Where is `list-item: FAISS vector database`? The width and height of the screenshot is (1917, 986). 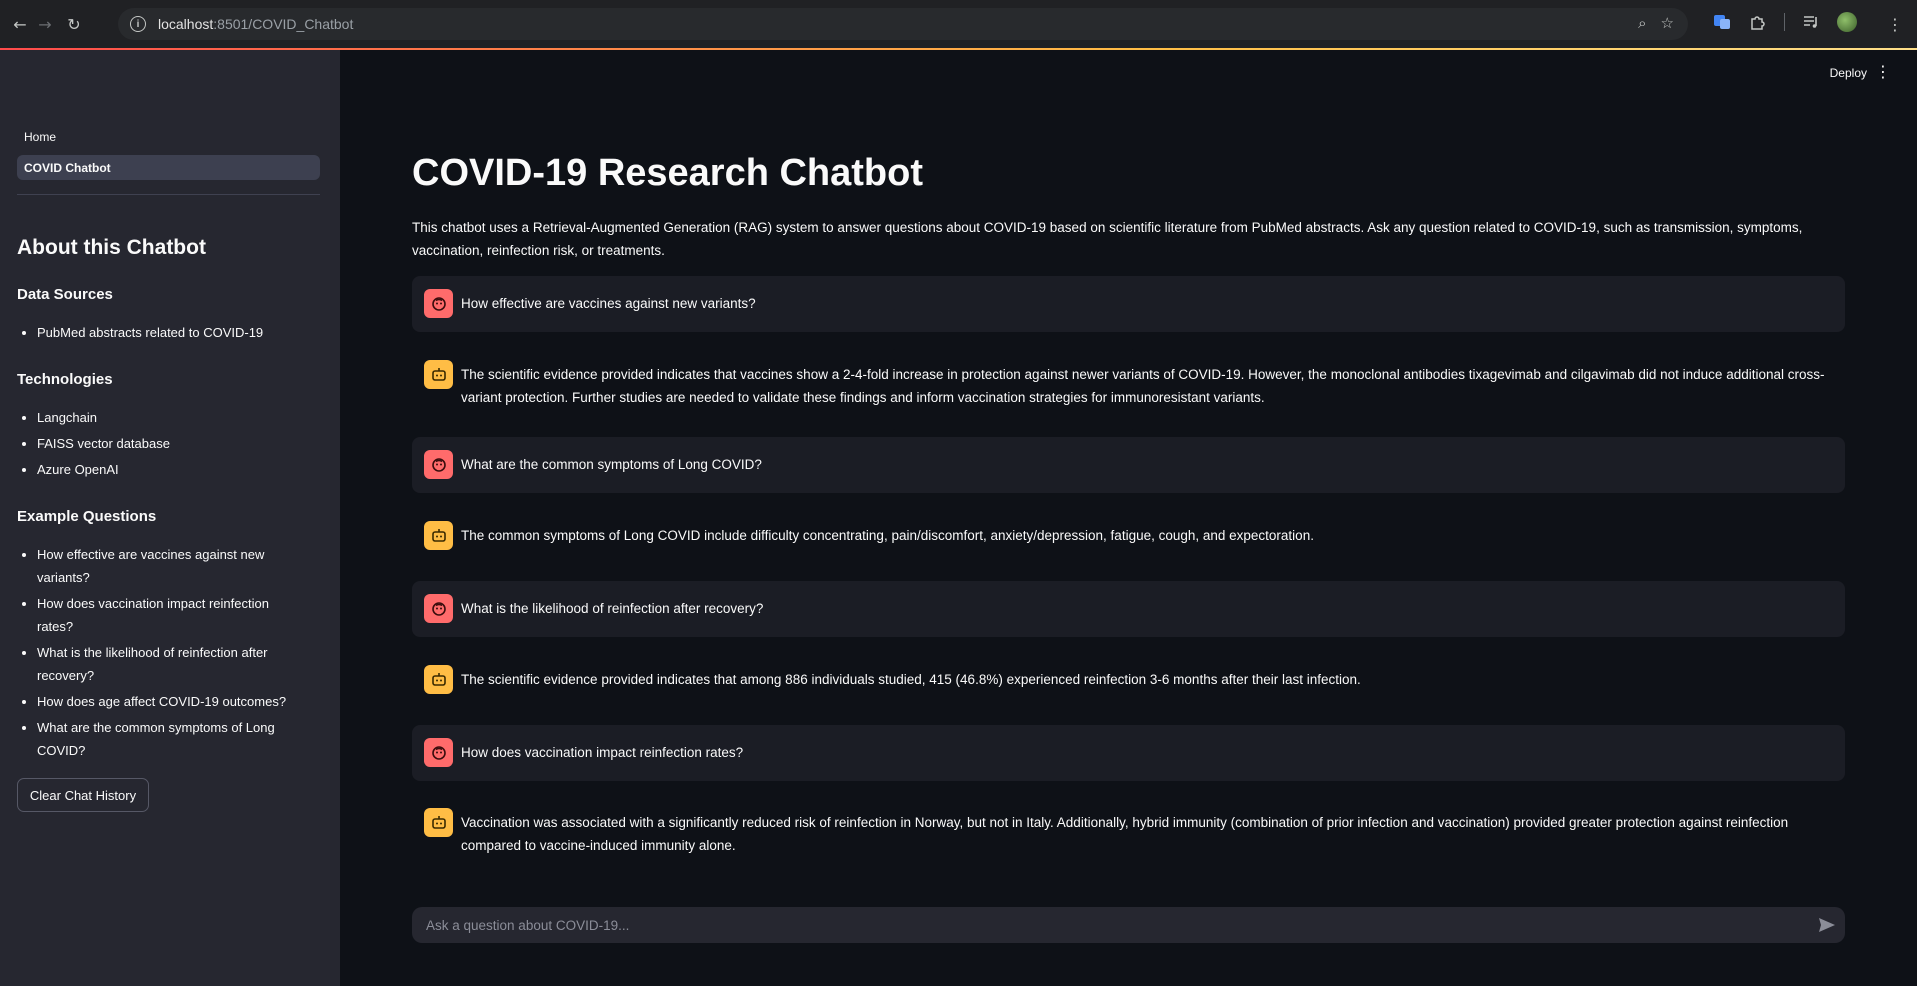 list-item: FAISS vector database is located at coordinates (167, 443).